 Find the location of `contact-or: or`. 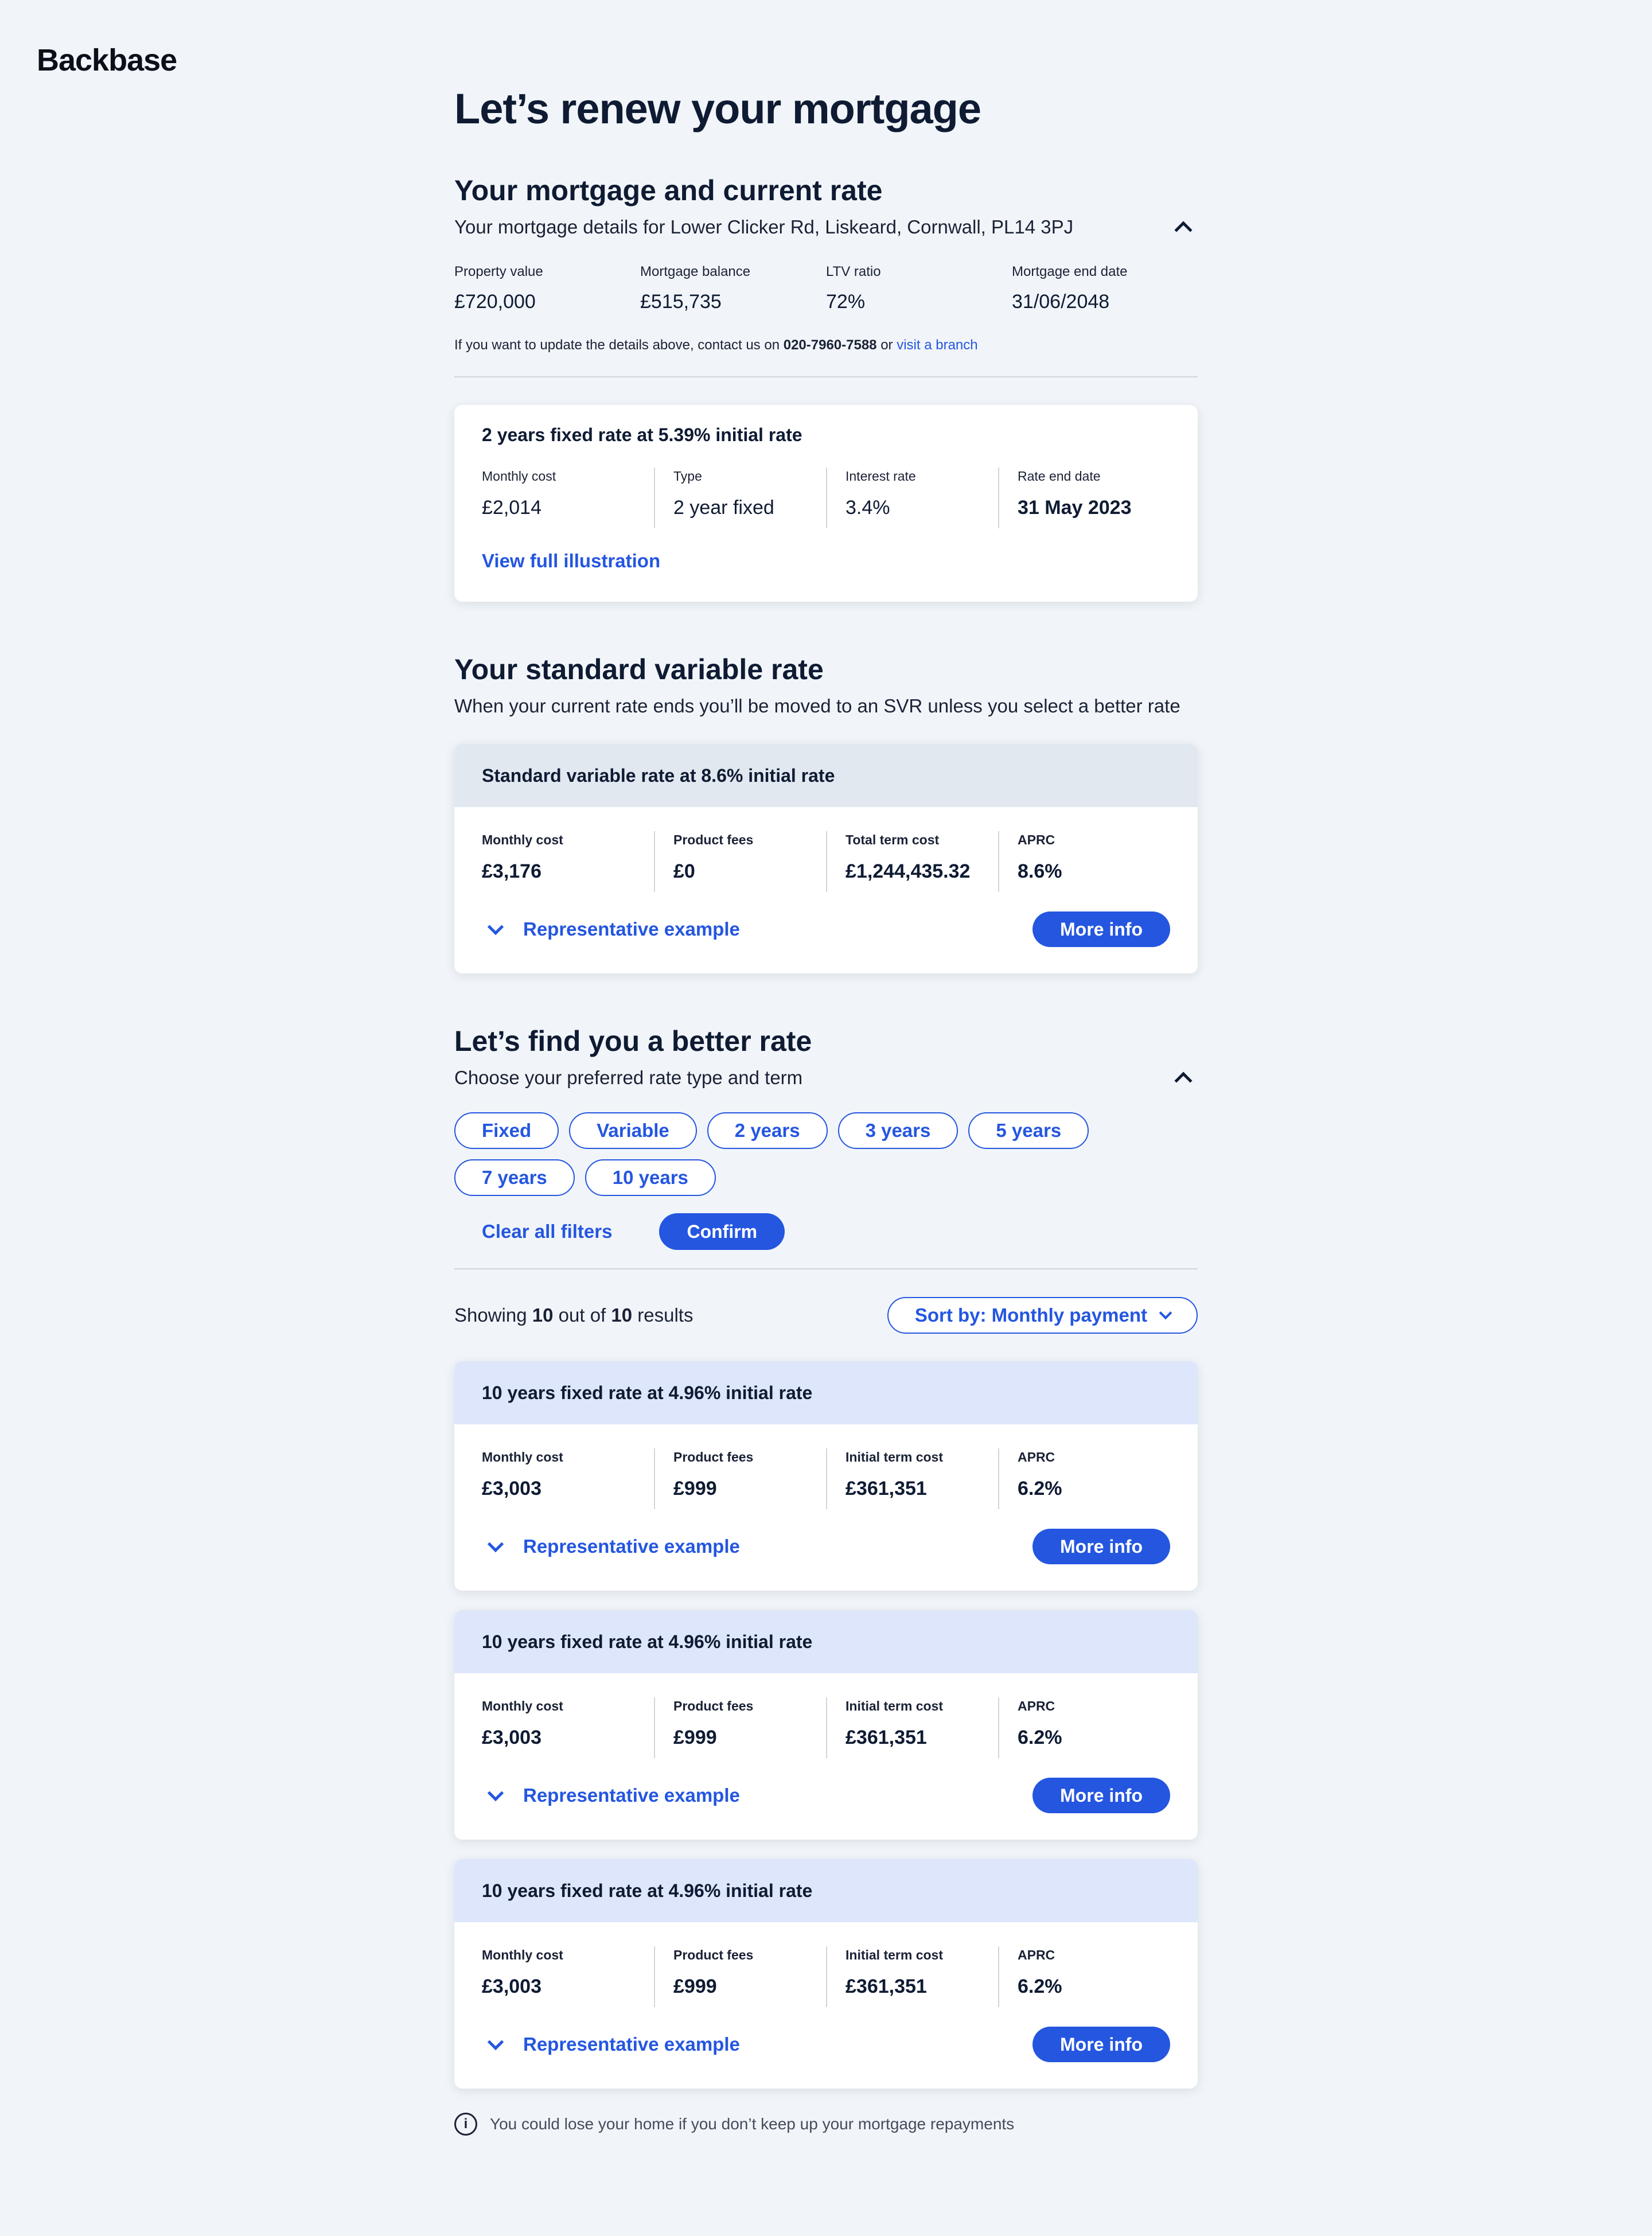

contact-or: or is located at coordinates (886, 345).